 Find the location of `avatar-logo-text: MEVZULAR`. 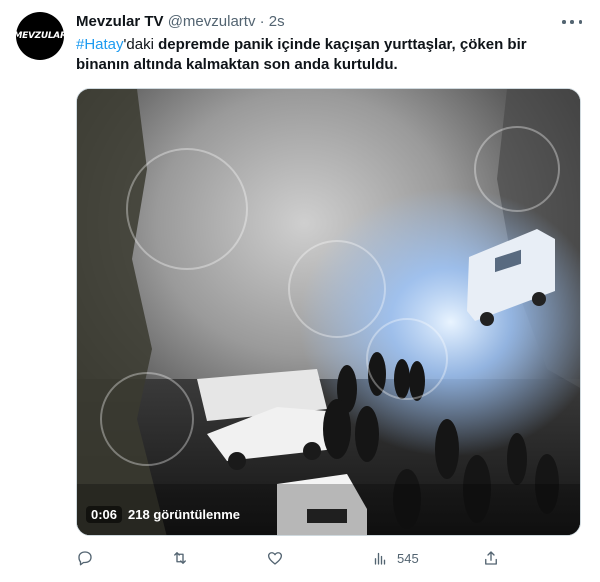

avatar-logo-text: MEVZULAR is located at coordinates (40, 36).